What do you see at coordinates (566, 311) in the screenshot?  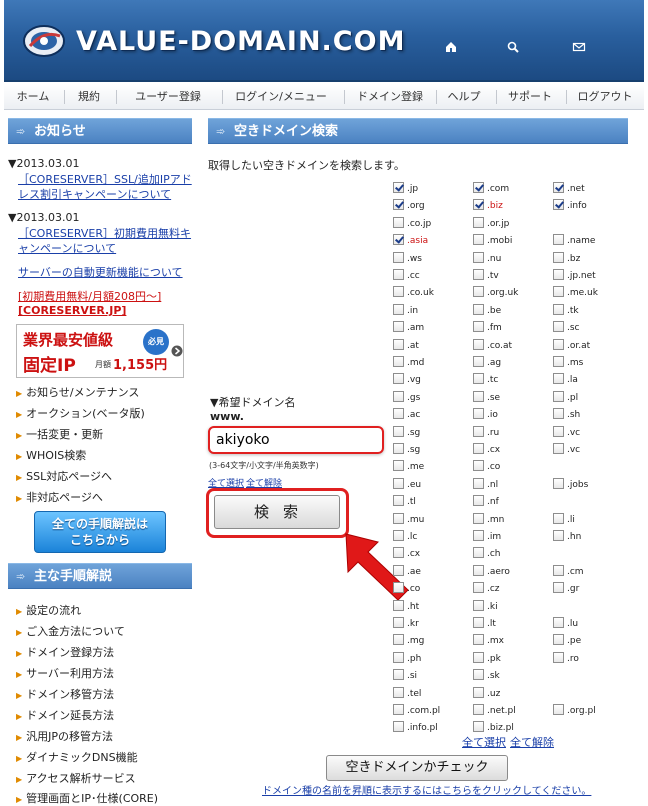 I see `tld-option: .tk` at bounding box center [566, 311].